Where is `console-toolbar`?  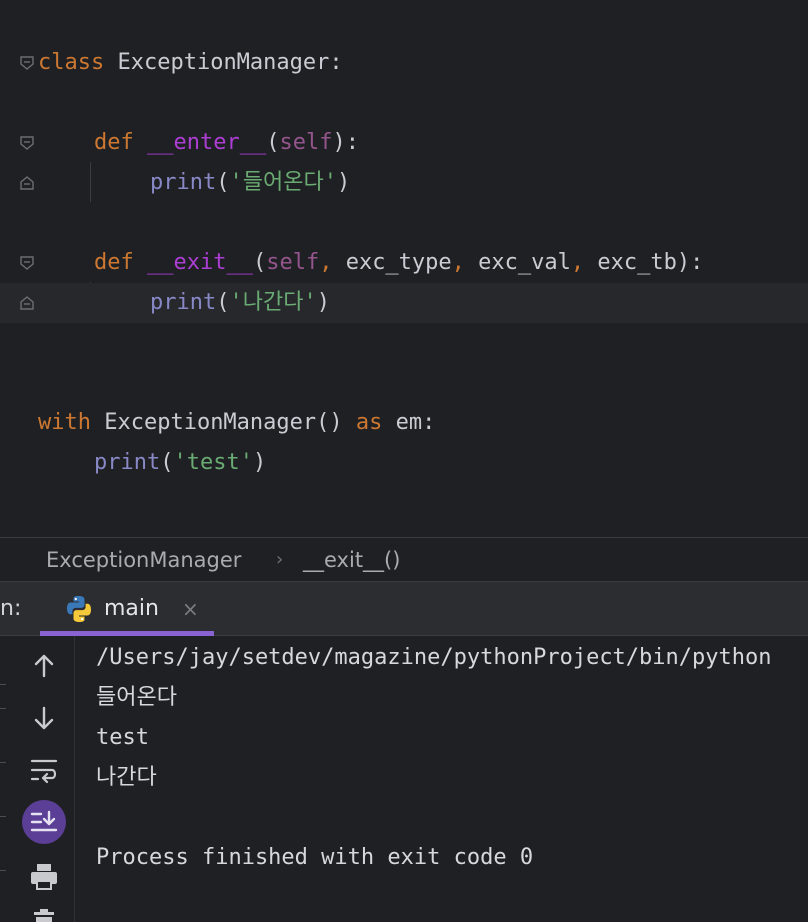 console-toolbar is located at coordinates (37, 779).